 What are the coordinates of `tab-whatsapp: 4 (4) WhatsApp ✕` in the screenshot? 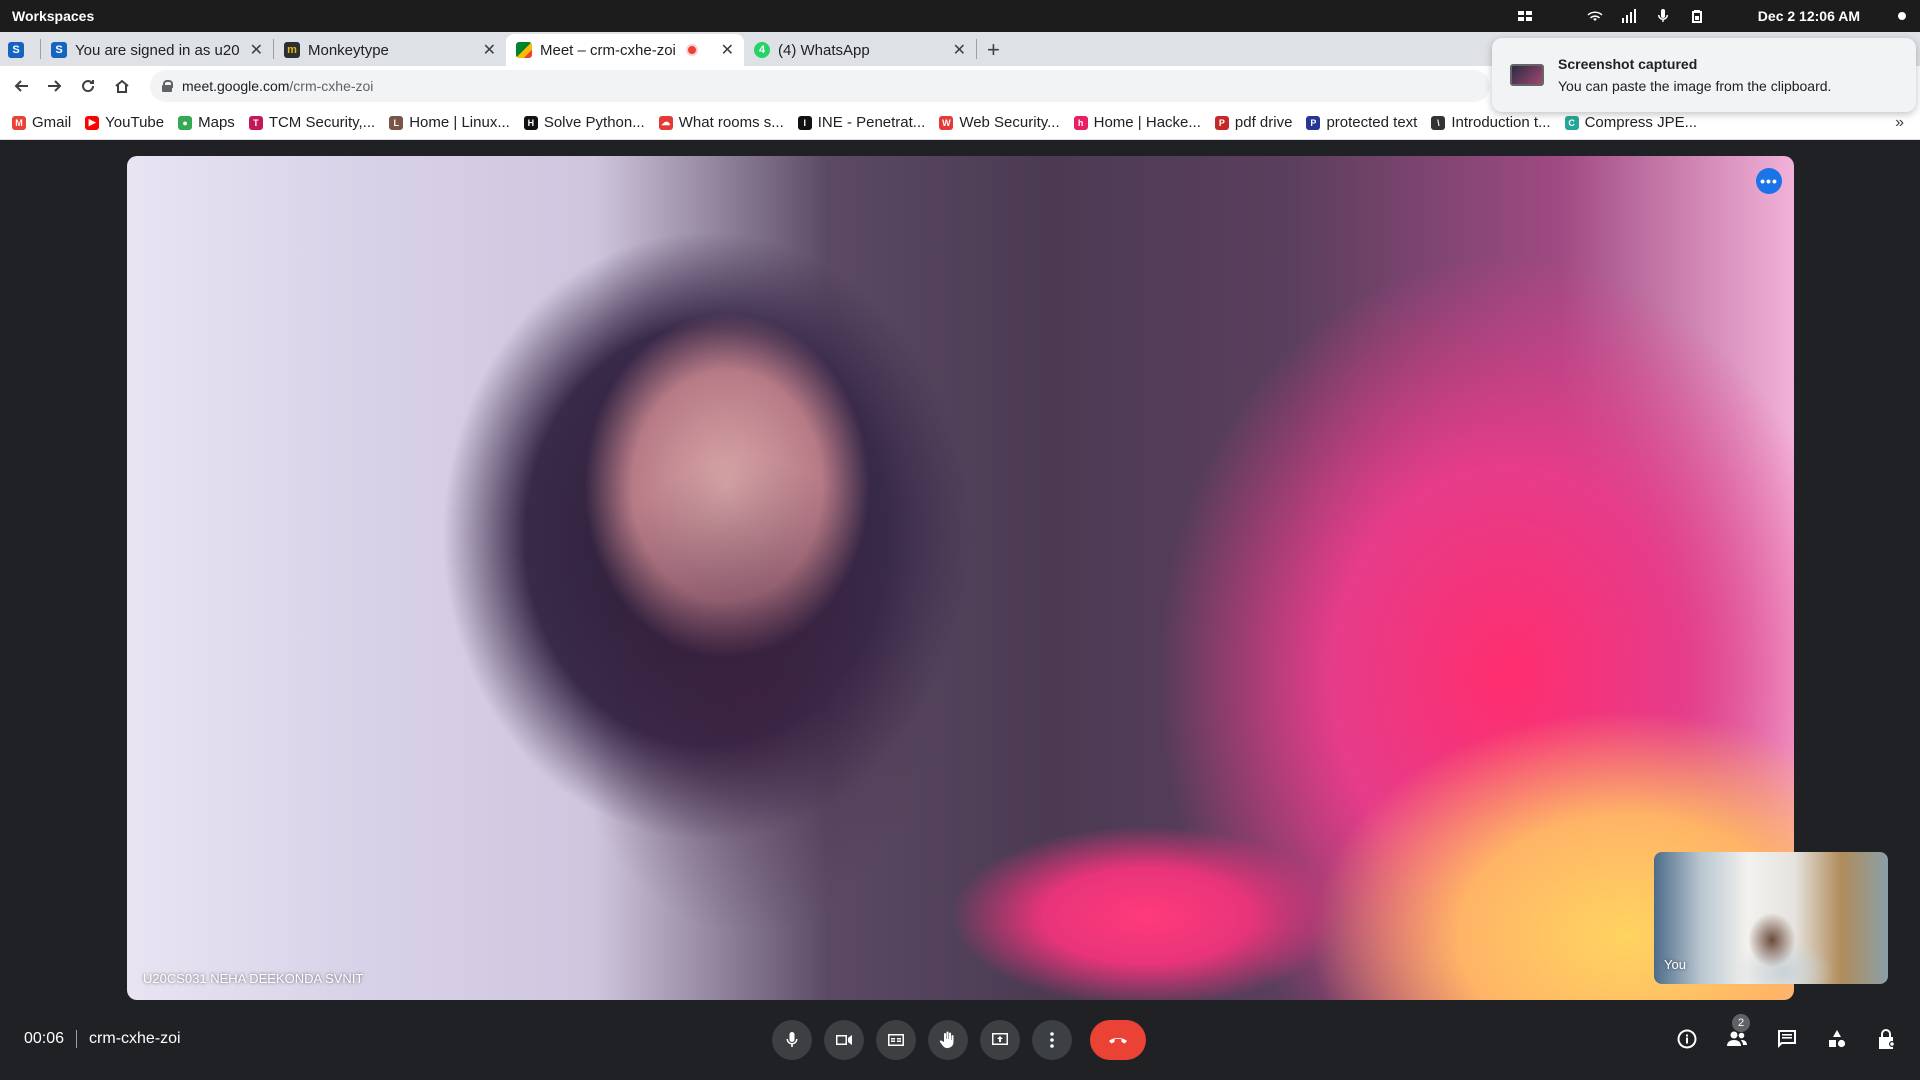 It's located at (860, 50).